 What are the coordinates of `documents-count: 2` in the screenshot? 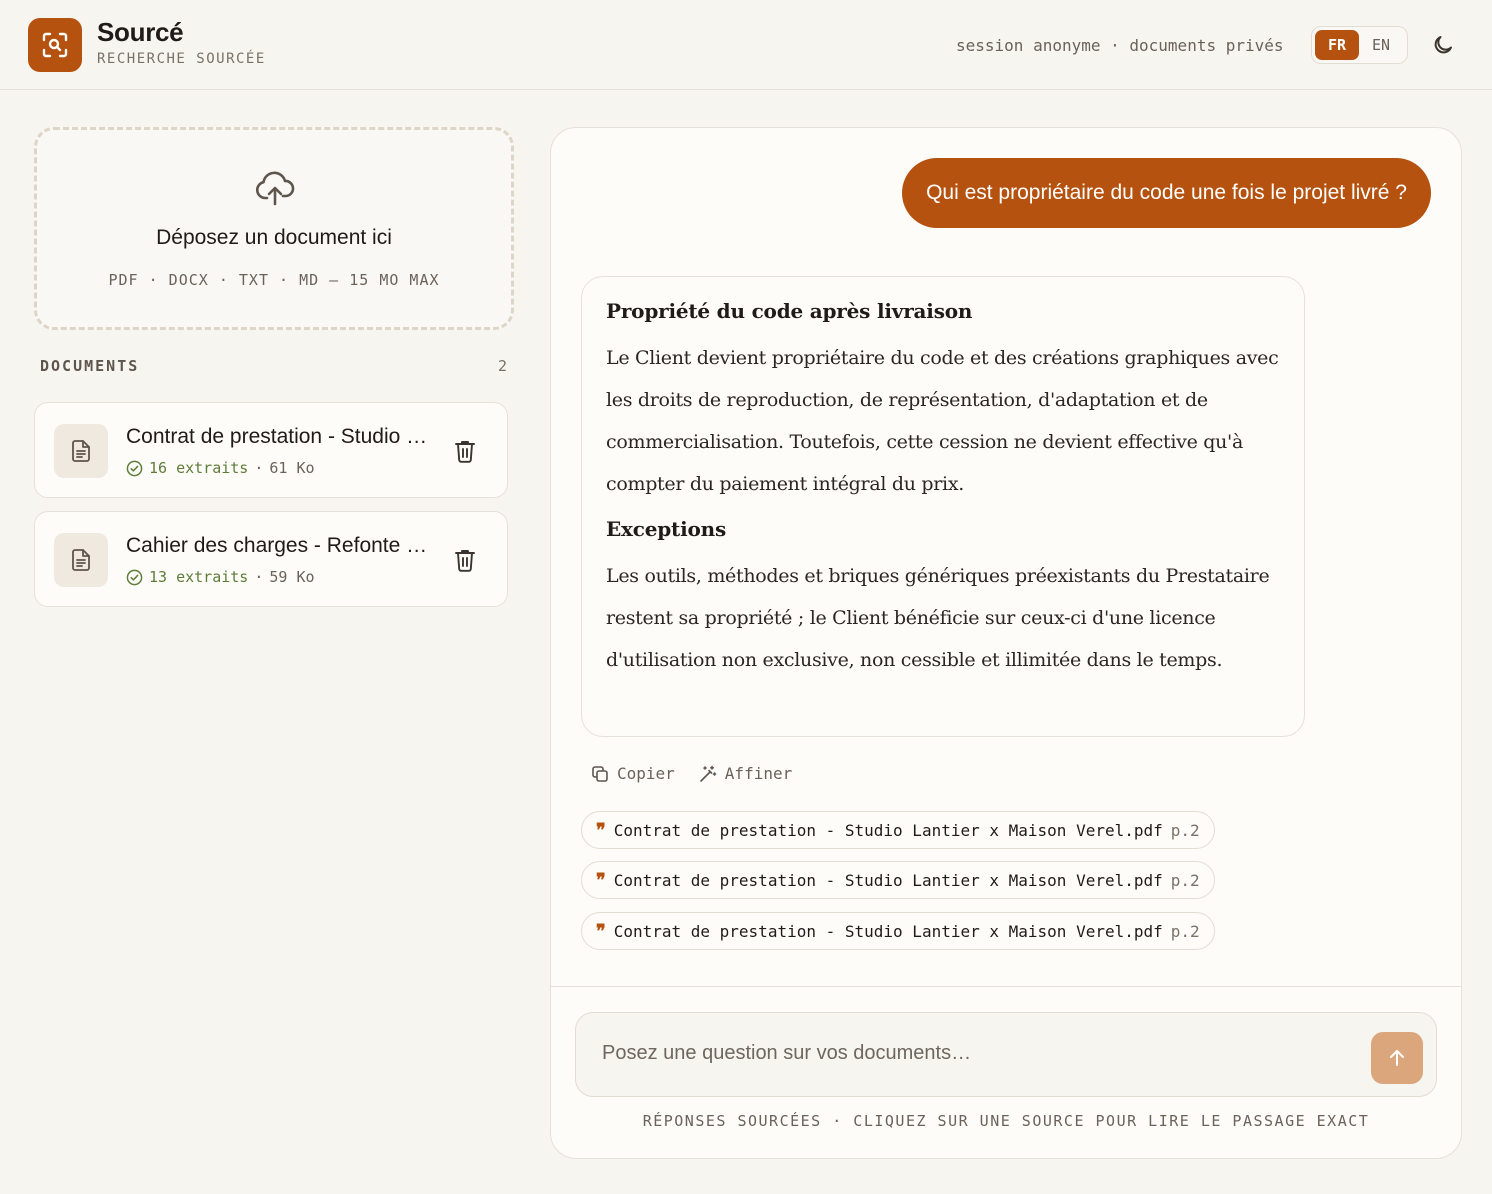 It's located at (503, 366).